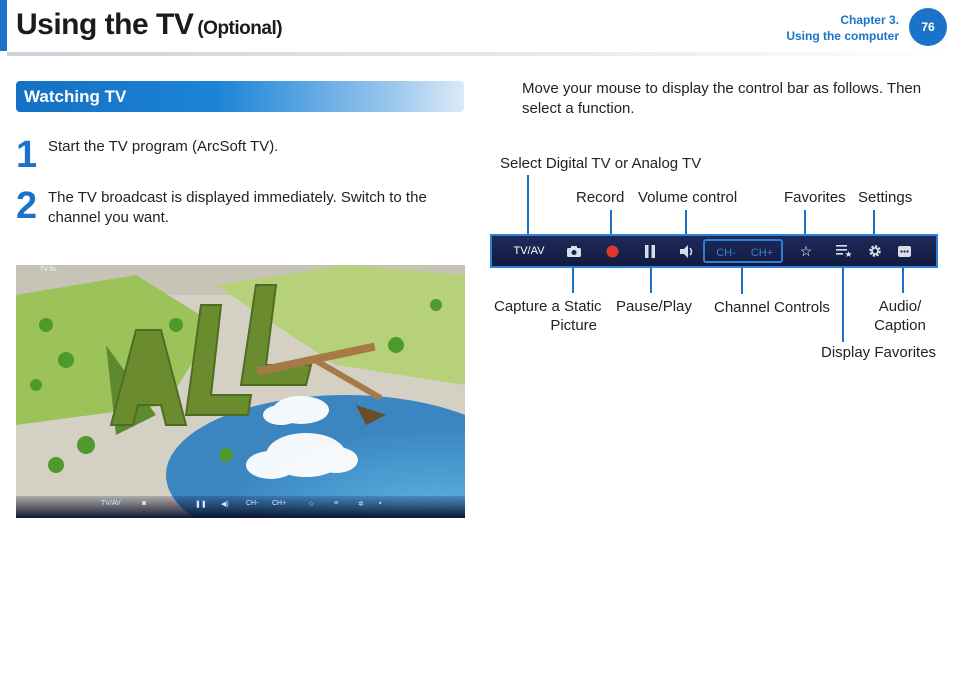 The width and height of the screenshot is (954, 677). I want to click on tvav-button: TV/AV, so click(529, 251).